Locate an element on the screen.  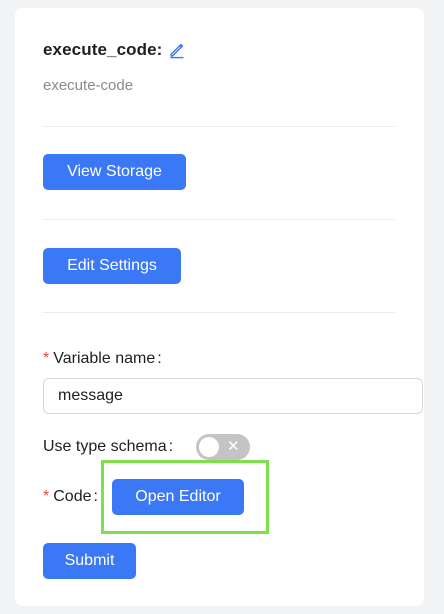
variable-name-input is located at coordinates (233, 396).